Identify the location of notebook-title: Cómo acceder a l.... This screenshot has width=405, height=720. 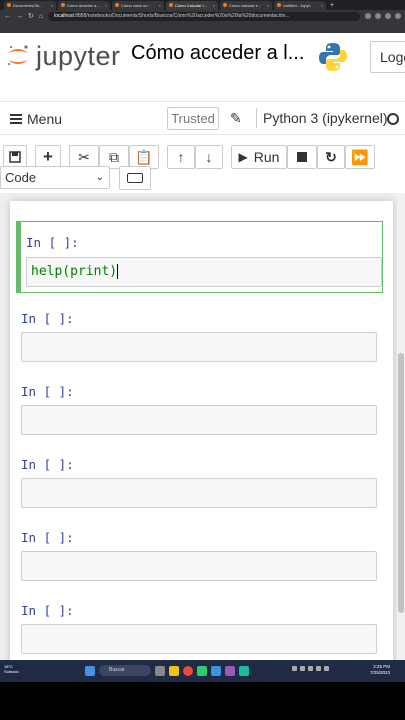
(217, 53).